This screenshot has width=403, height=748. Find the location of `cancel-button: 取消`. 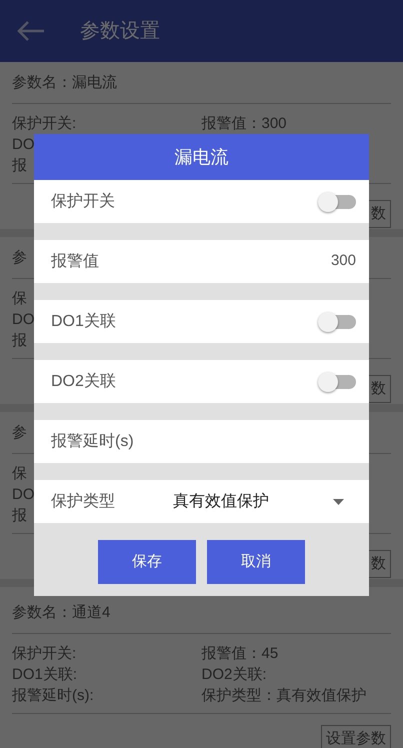

cancel-button: 取消 is located at coordinates (256, 562).